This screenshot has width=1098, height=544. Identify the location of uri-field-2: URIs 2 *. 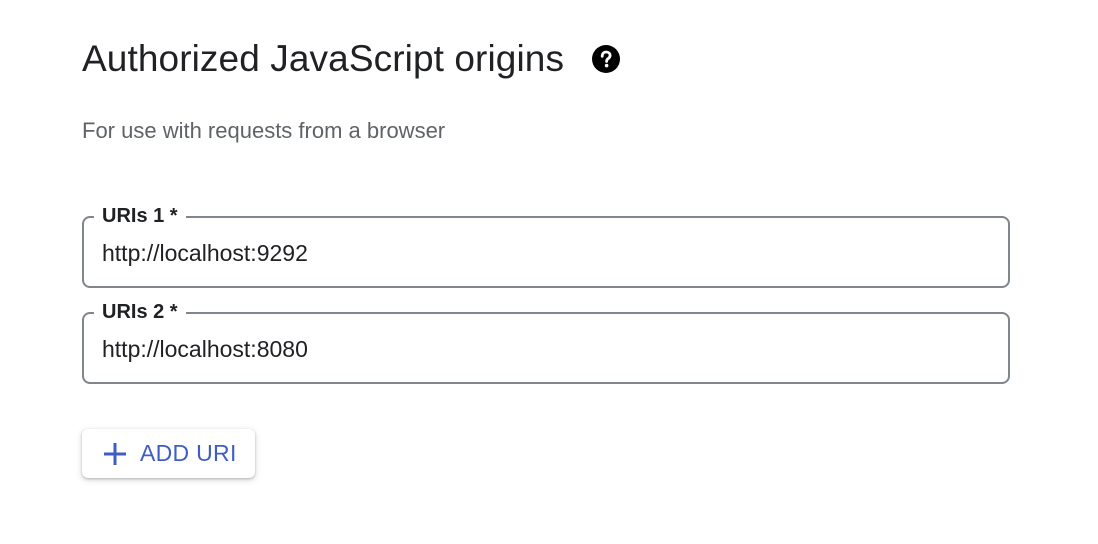
(546, 341).